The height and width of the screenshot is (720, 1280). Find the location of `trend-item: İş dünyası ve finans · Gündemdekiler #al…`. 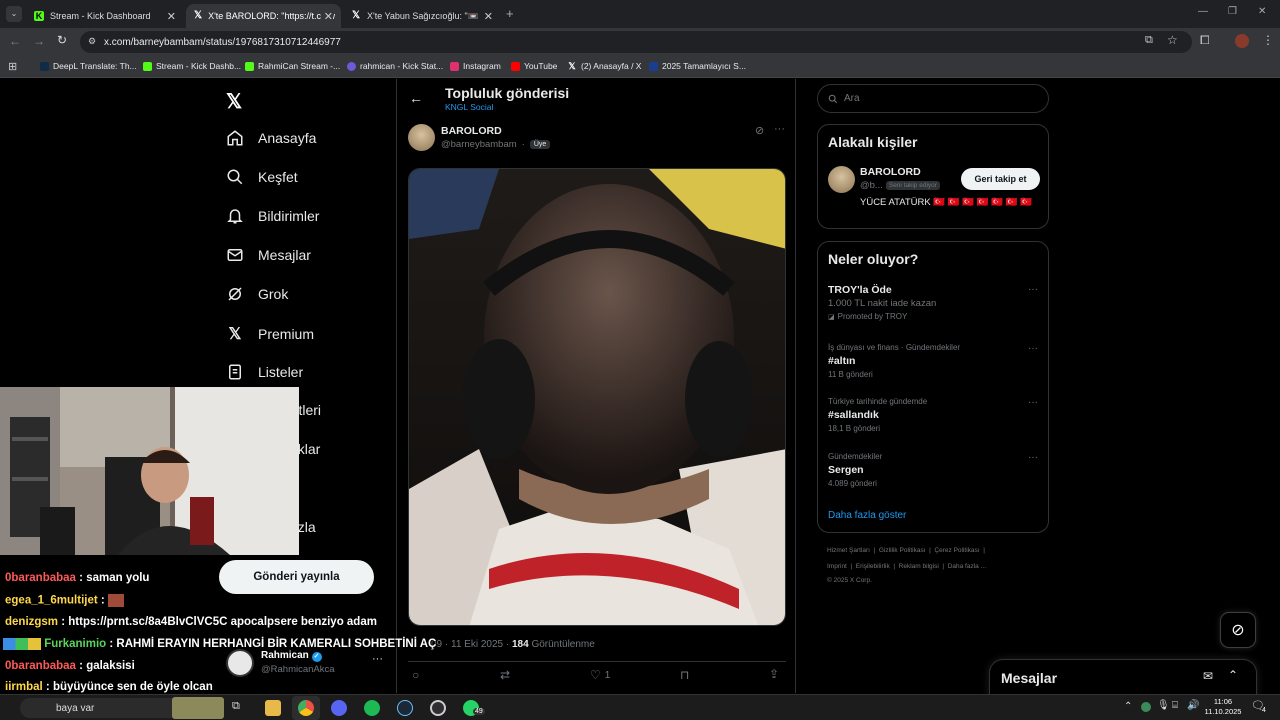

trend-item: İş dünyası ve finans · Gündemdekiler #al… is located at coordinates (934, 361).